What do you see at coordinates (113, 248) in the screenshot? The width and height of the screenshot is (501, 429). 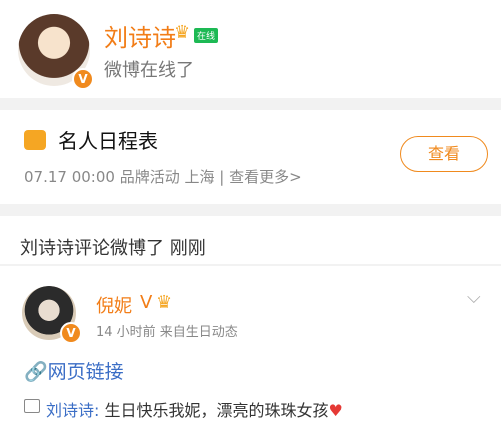 I see `activity-text: 刘诗诗评论微博了 刚刚` at bounding box center [113, 248].